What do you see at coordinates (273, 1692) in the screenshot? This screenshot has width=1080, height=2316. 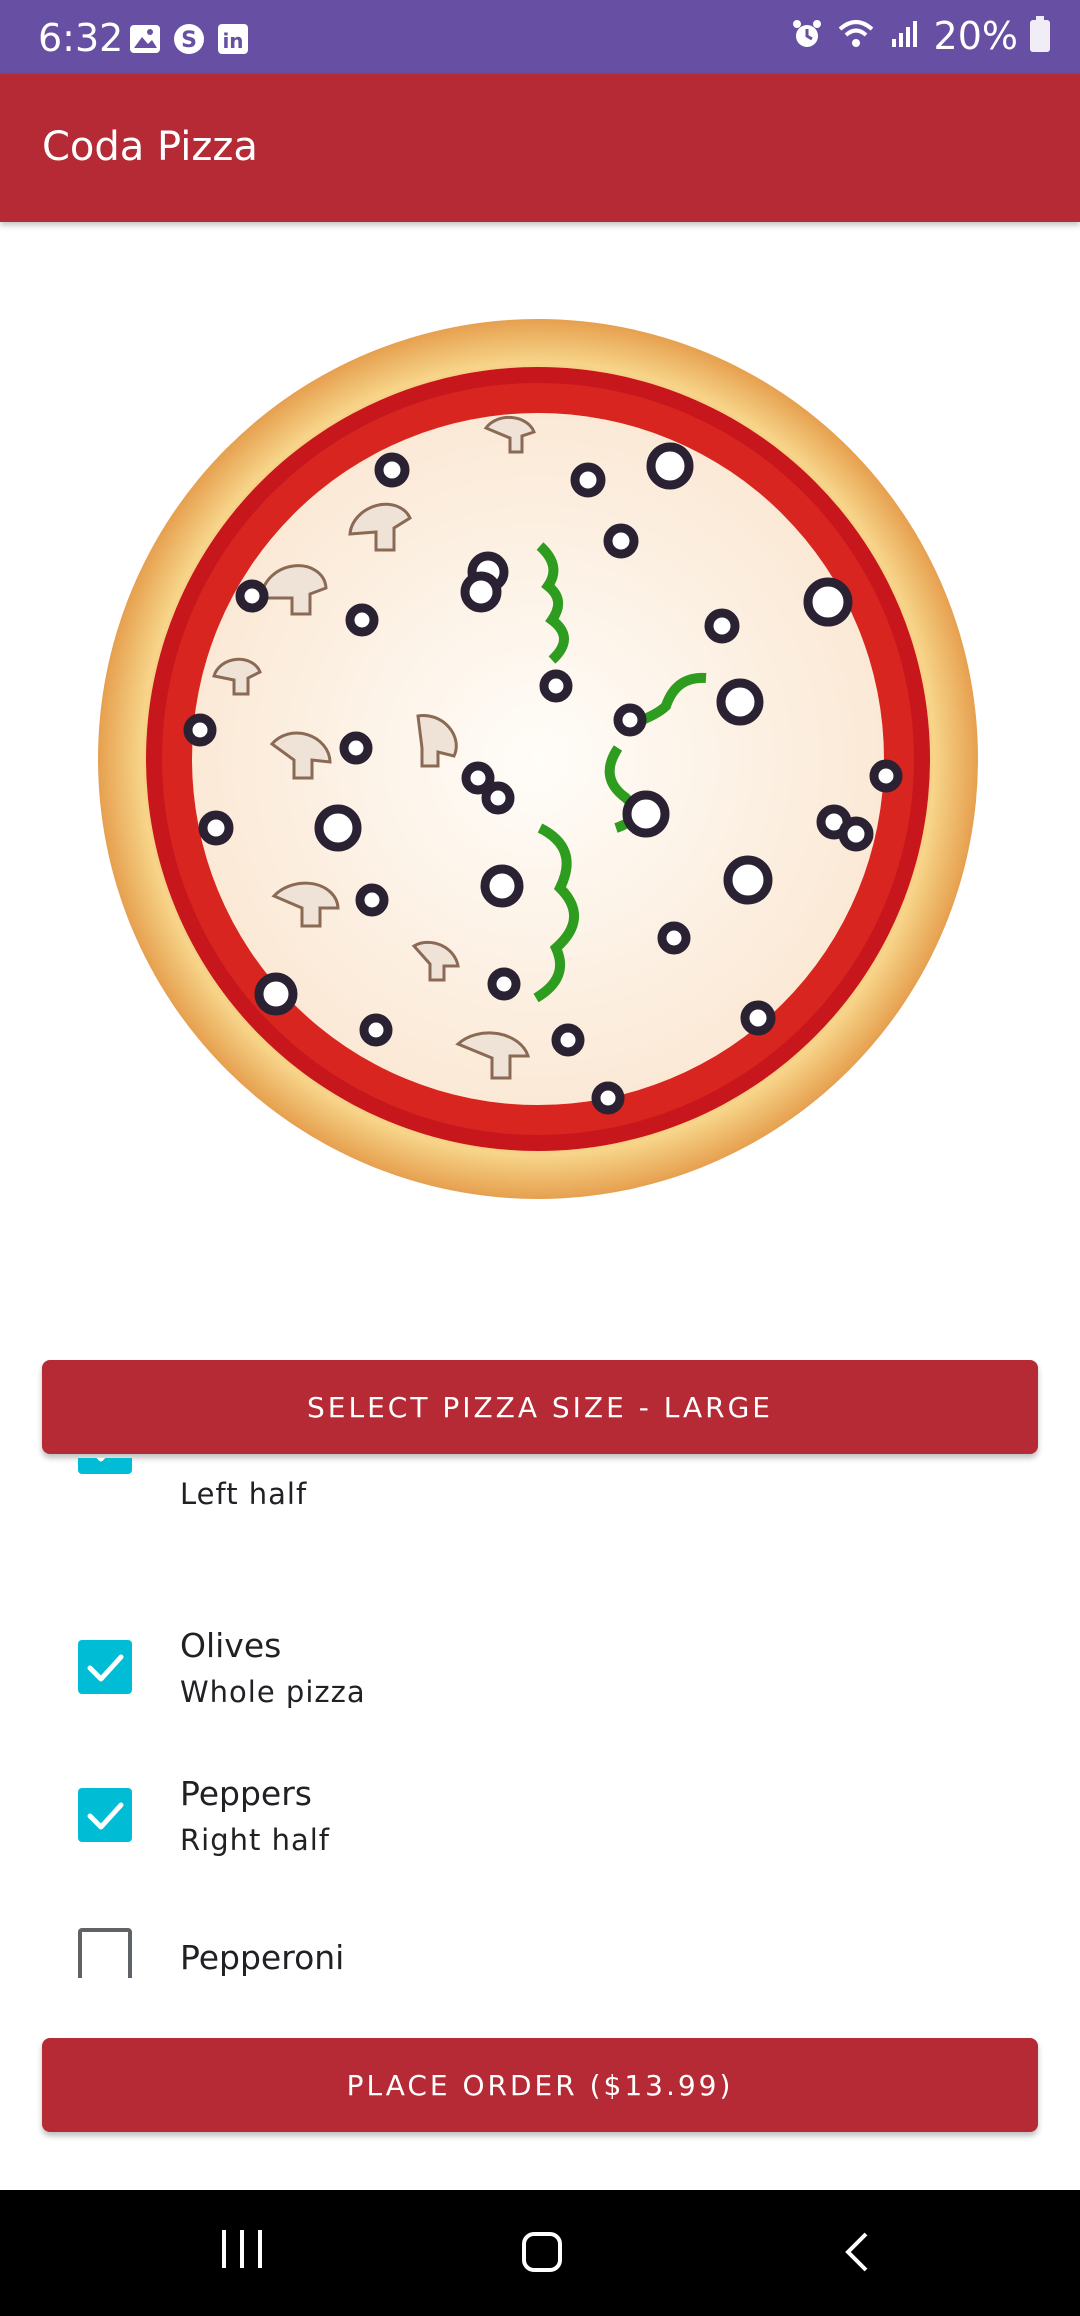 I see `topping-placement: Whole pizza` at bounding box center [273, 1692].